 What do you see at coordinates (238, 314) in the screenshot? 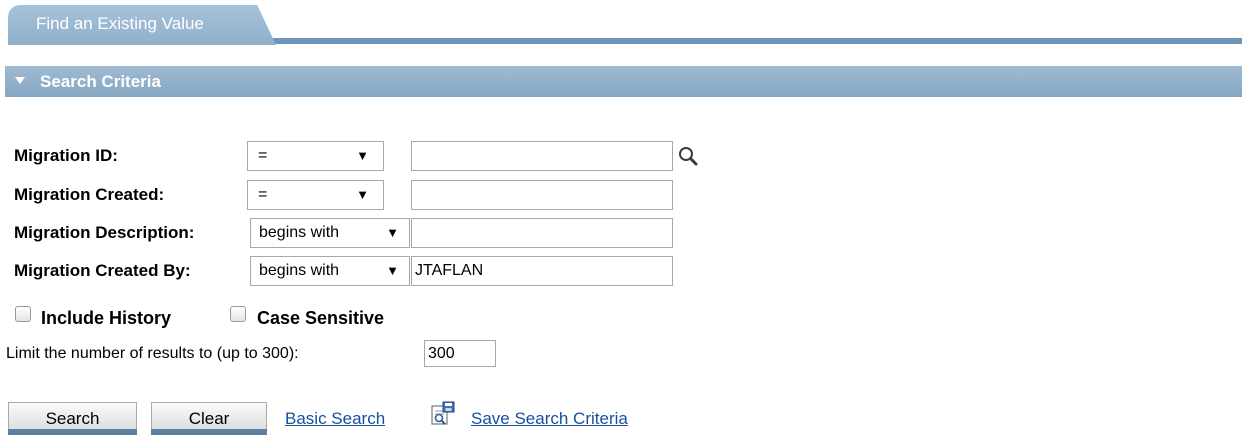
I see `case-sensitive-checkbox` at bounding box center [238, 314].